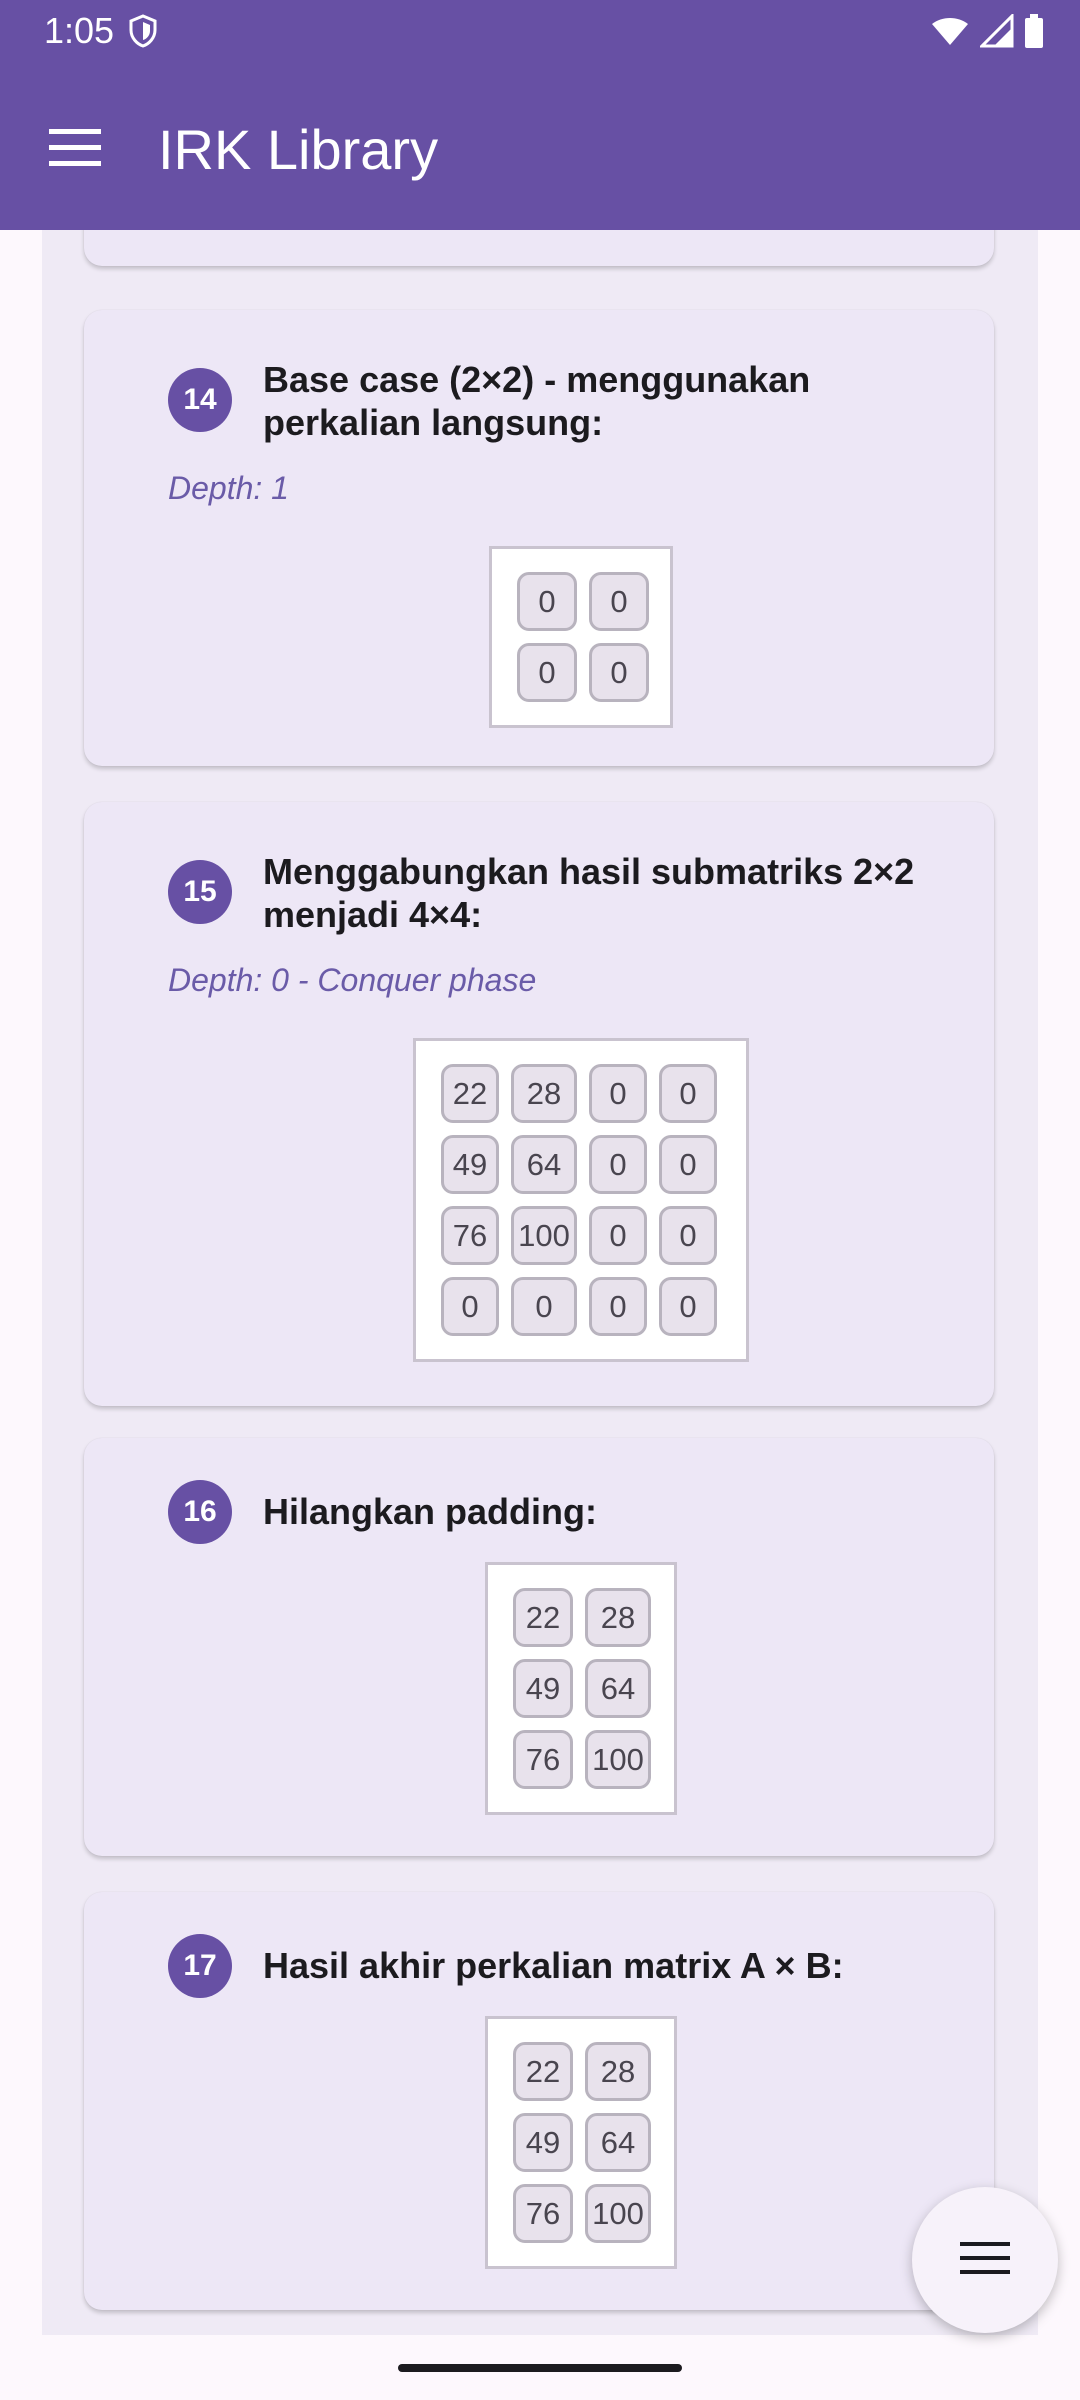 The image size is (1080, 2400). Describe the element at coordinates (581, 1200) in the screenshot. I see `result-matrix: 22 28 0 0 49 64 0 0 76 100 0 0 0 0 0 0` at that location.